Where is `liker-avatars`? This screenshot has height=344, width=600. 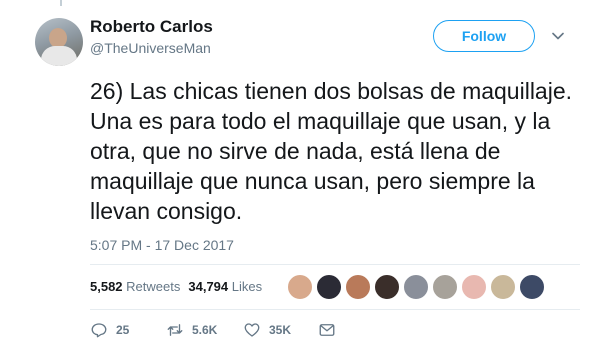 liker-avatars is located at coordinates (417, 287).